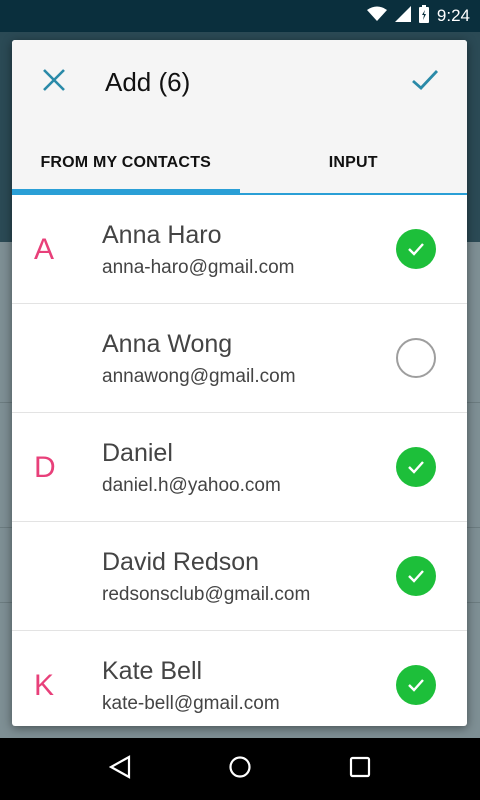  I want to click on contact-name: Kate Bell, so click(152, 671).